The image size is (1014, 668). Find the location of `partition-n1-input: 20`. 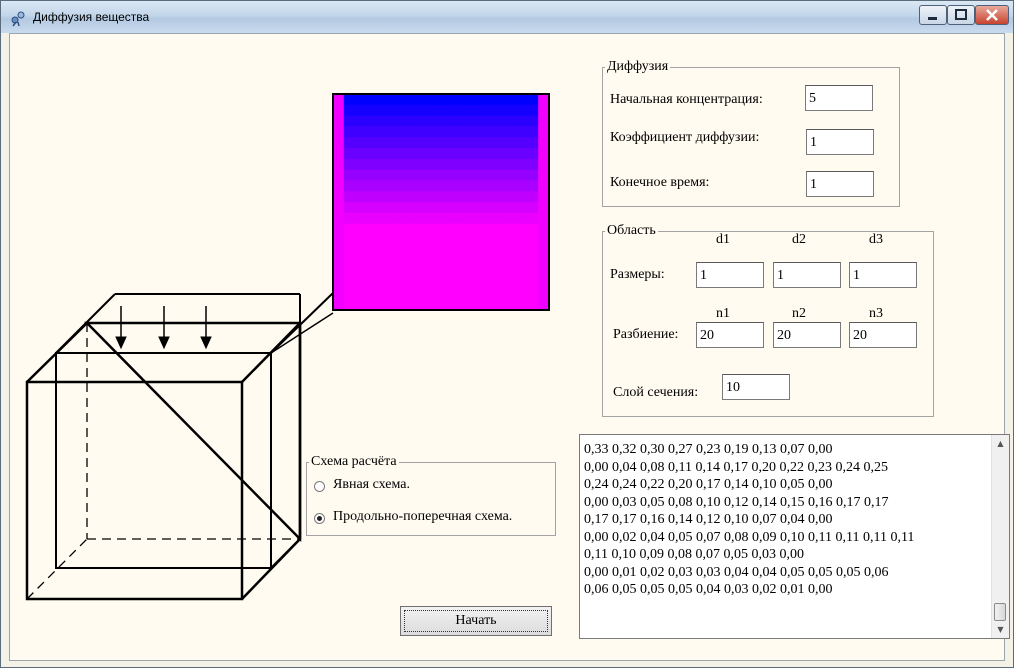

partition-n1-input: 20 is located at coordinates (730, 335).